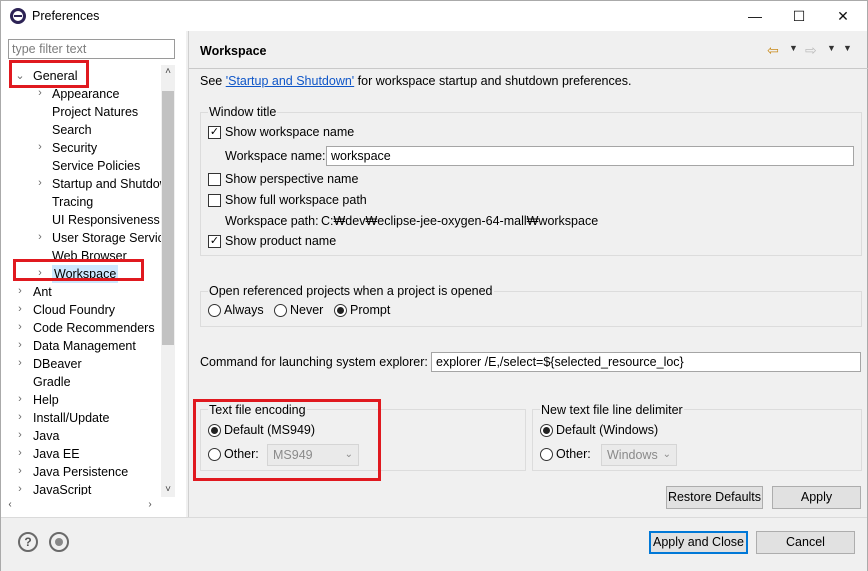 The height and width of the screenshot is (571, 868). What do you see at coordinates (847, 48) in the screenshot?
I see `view-menu-icon: ▼` at bounding box center [847, 48].